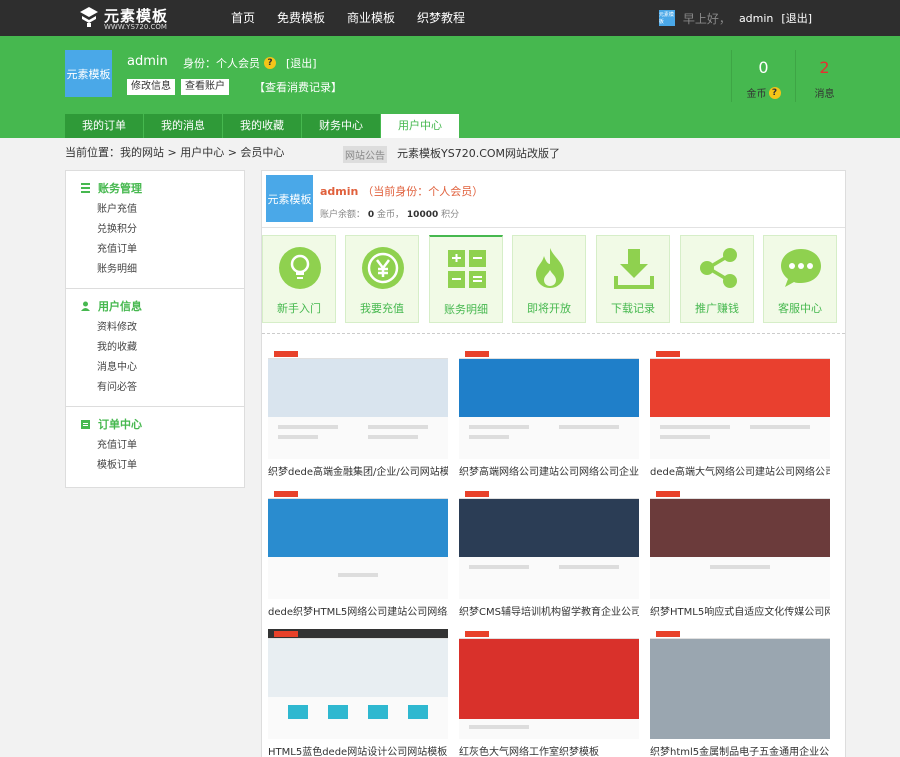 The width and height of the screenshot is (900, 757). Describe the element at coordinates (423, 191) in the screenshot. I see `profile-role: （当前身份：个人会员）` at that location.